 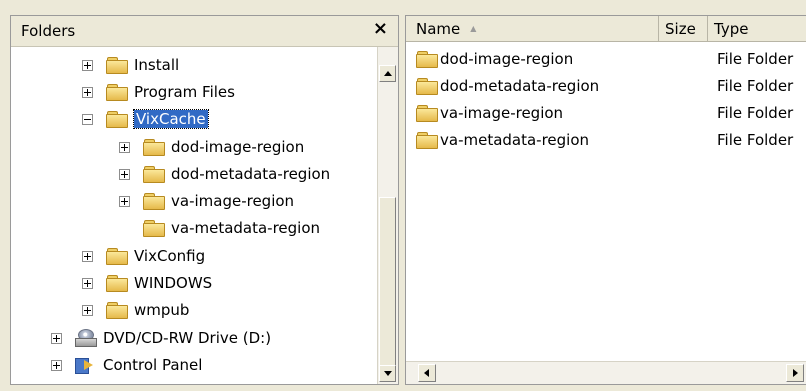 What do you see at coordinates (171, 119) in the screenshot?
I see `tree-item-label: VixCache` at bounding box center [171, 119].